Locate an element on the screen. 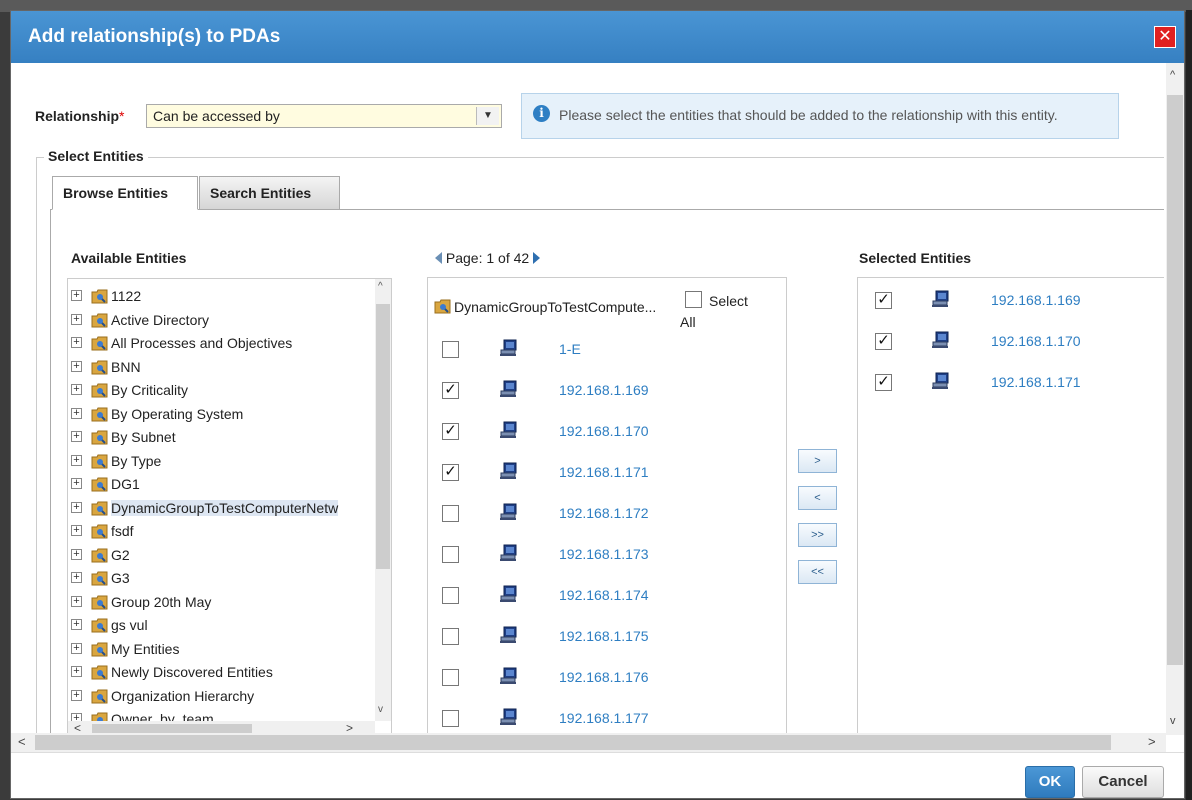 Image resolution: width=1192 pixels, height=800 pixels. tree-item-label: By Operating System is located at coordinates (177, 413).